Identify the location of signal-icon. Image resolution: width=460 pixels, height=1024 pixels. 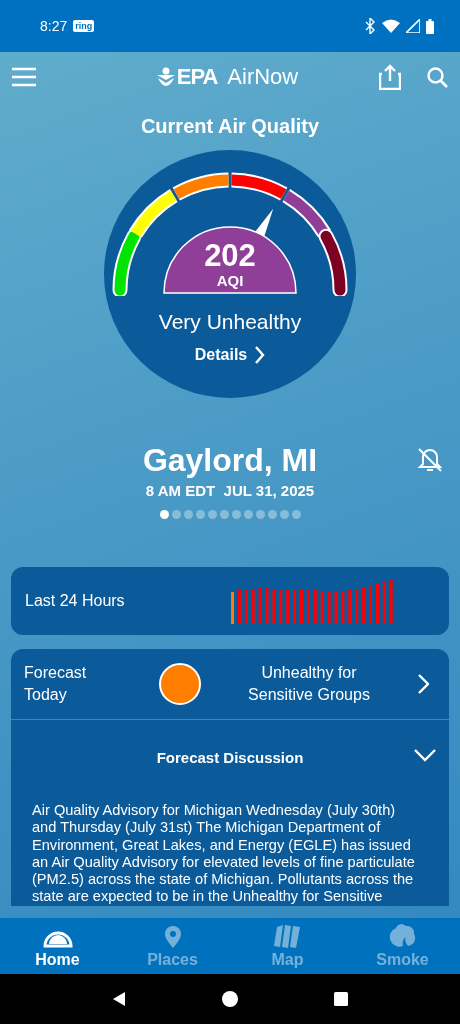
(413, 26).